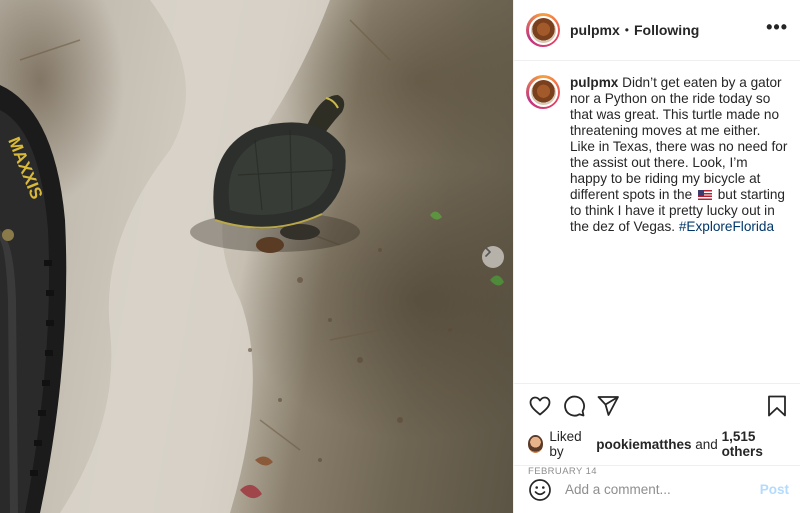 Image resolution: width=800 pixels, height=513 pixels. I want to click on story-ring, so click(543, 30).